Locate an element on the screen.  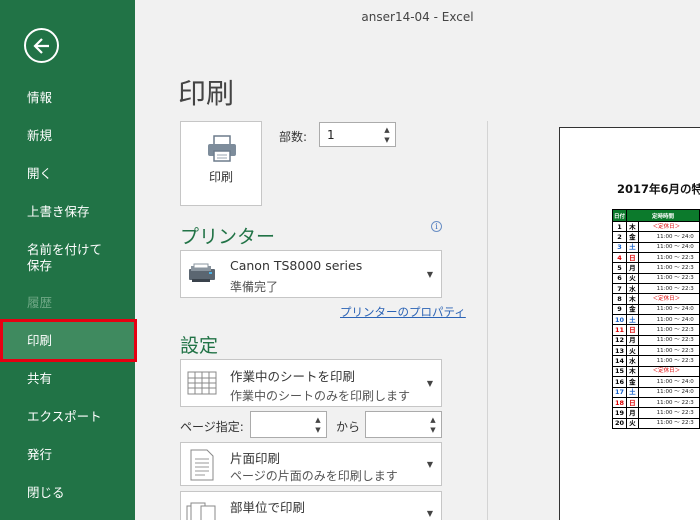
table-row: 3 土 11:00 ～ 24:0 is located at coordinates (655, 247).